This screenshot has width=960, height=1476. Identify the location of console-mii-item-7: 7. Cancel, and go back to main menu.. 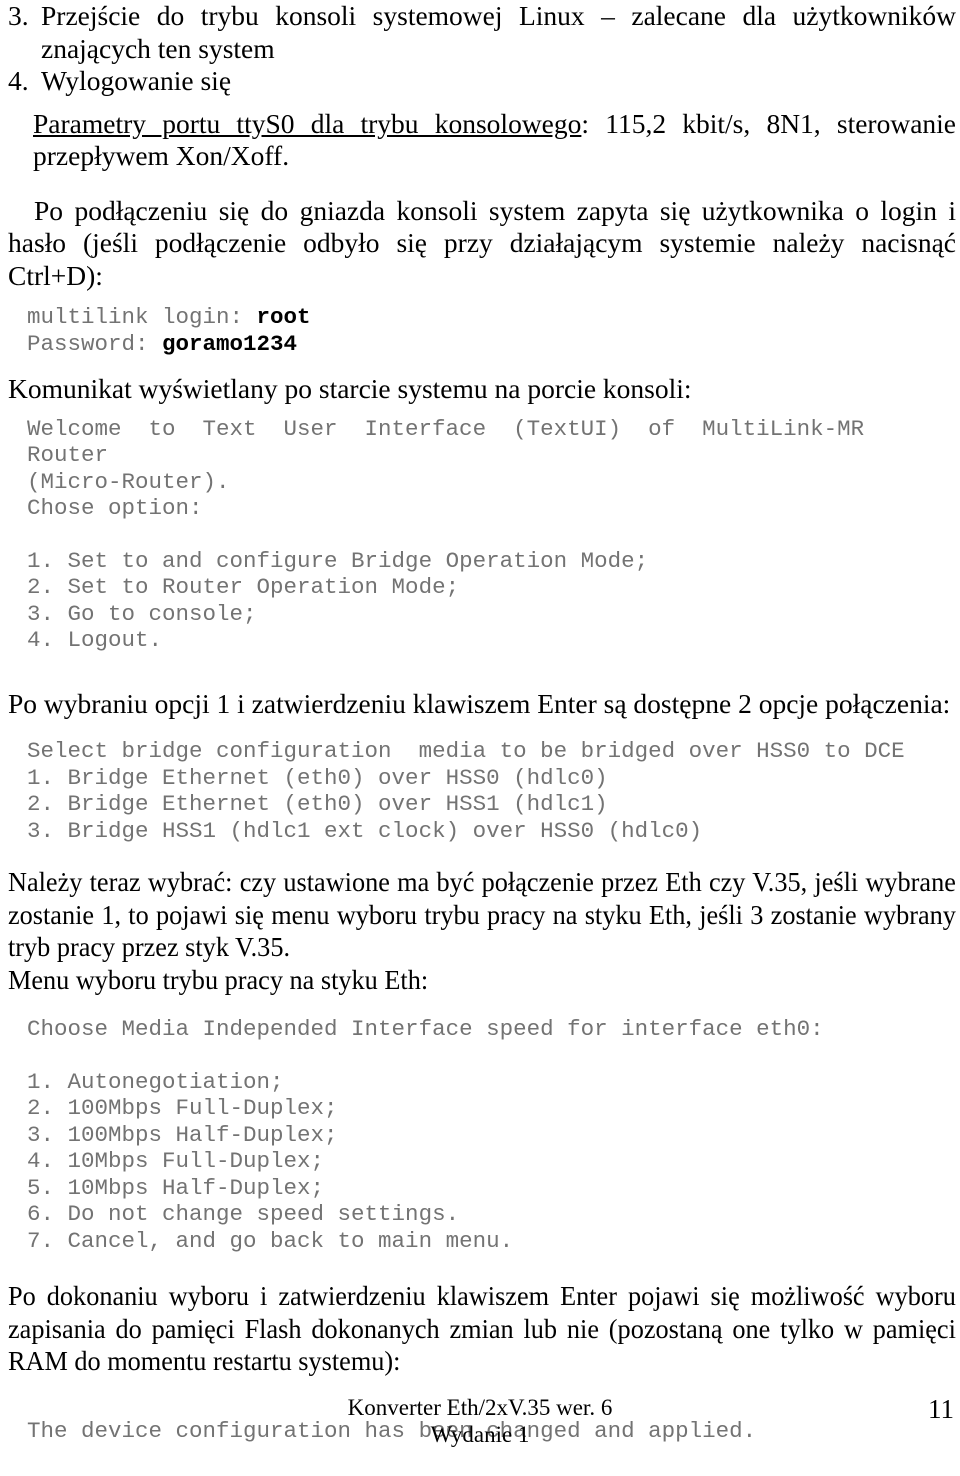
(270, 1240).